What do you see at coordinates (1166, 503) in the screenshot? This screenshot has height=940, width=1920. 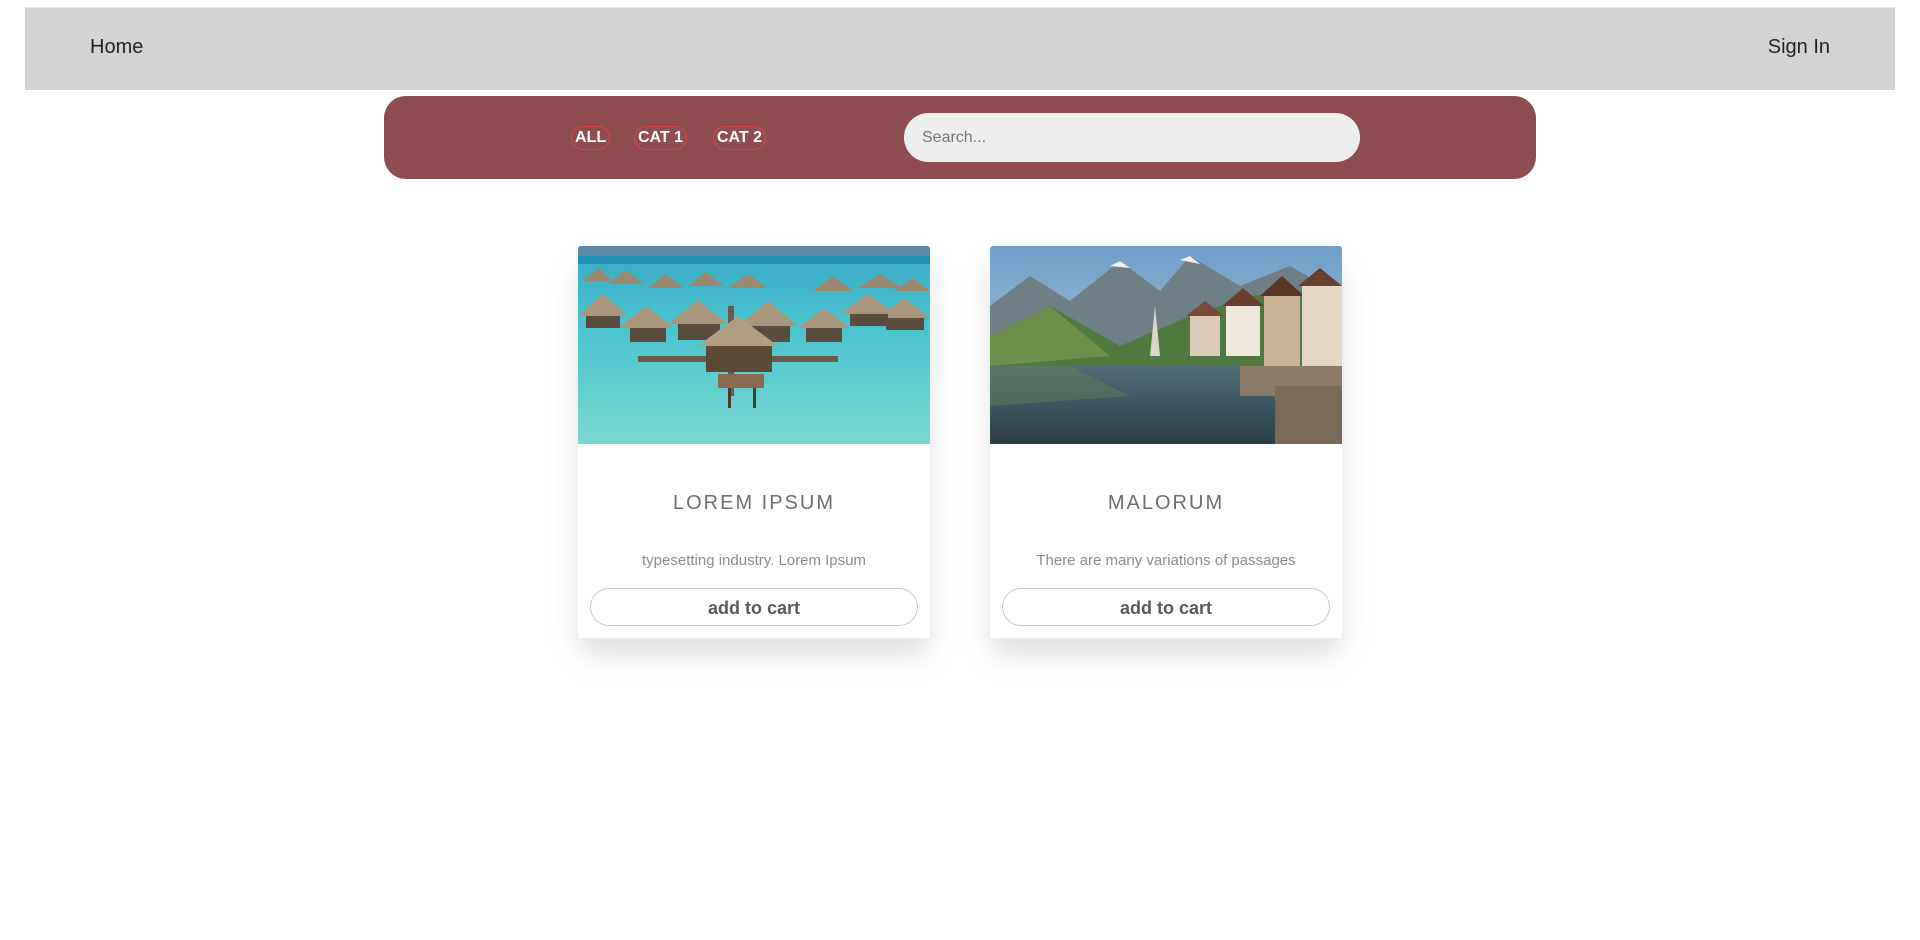 I see `product-title: MALORUM` at bounding box center [1166, 503].